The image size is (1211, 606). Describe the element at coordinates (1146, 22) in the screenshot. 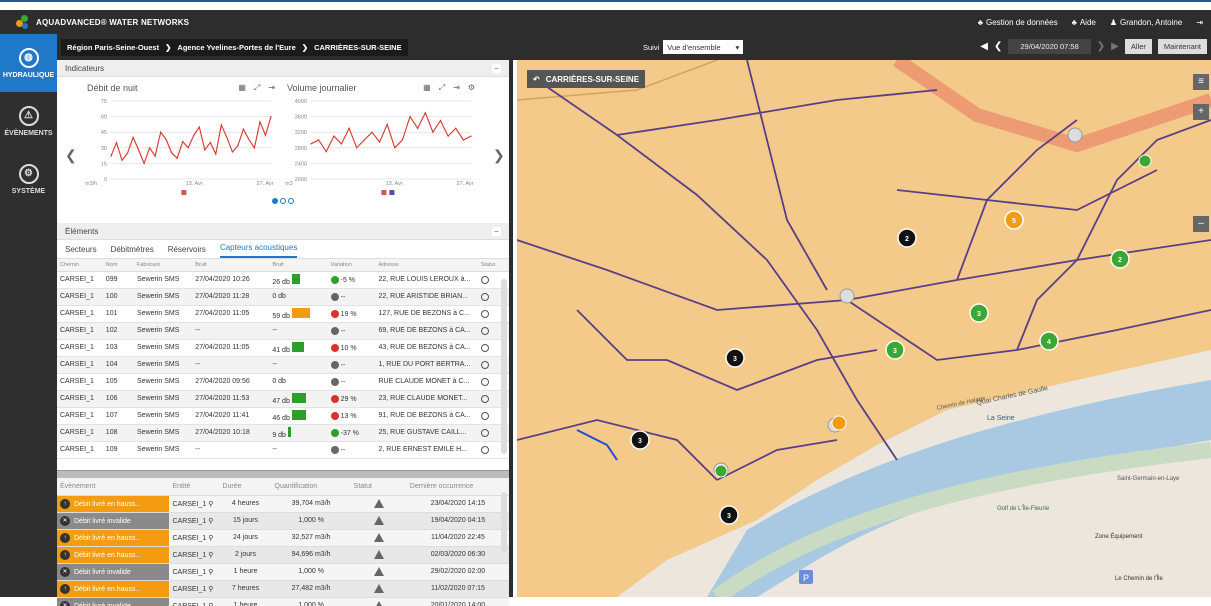

I see `user-menu: ♟Grandon, Antoine` at that location.